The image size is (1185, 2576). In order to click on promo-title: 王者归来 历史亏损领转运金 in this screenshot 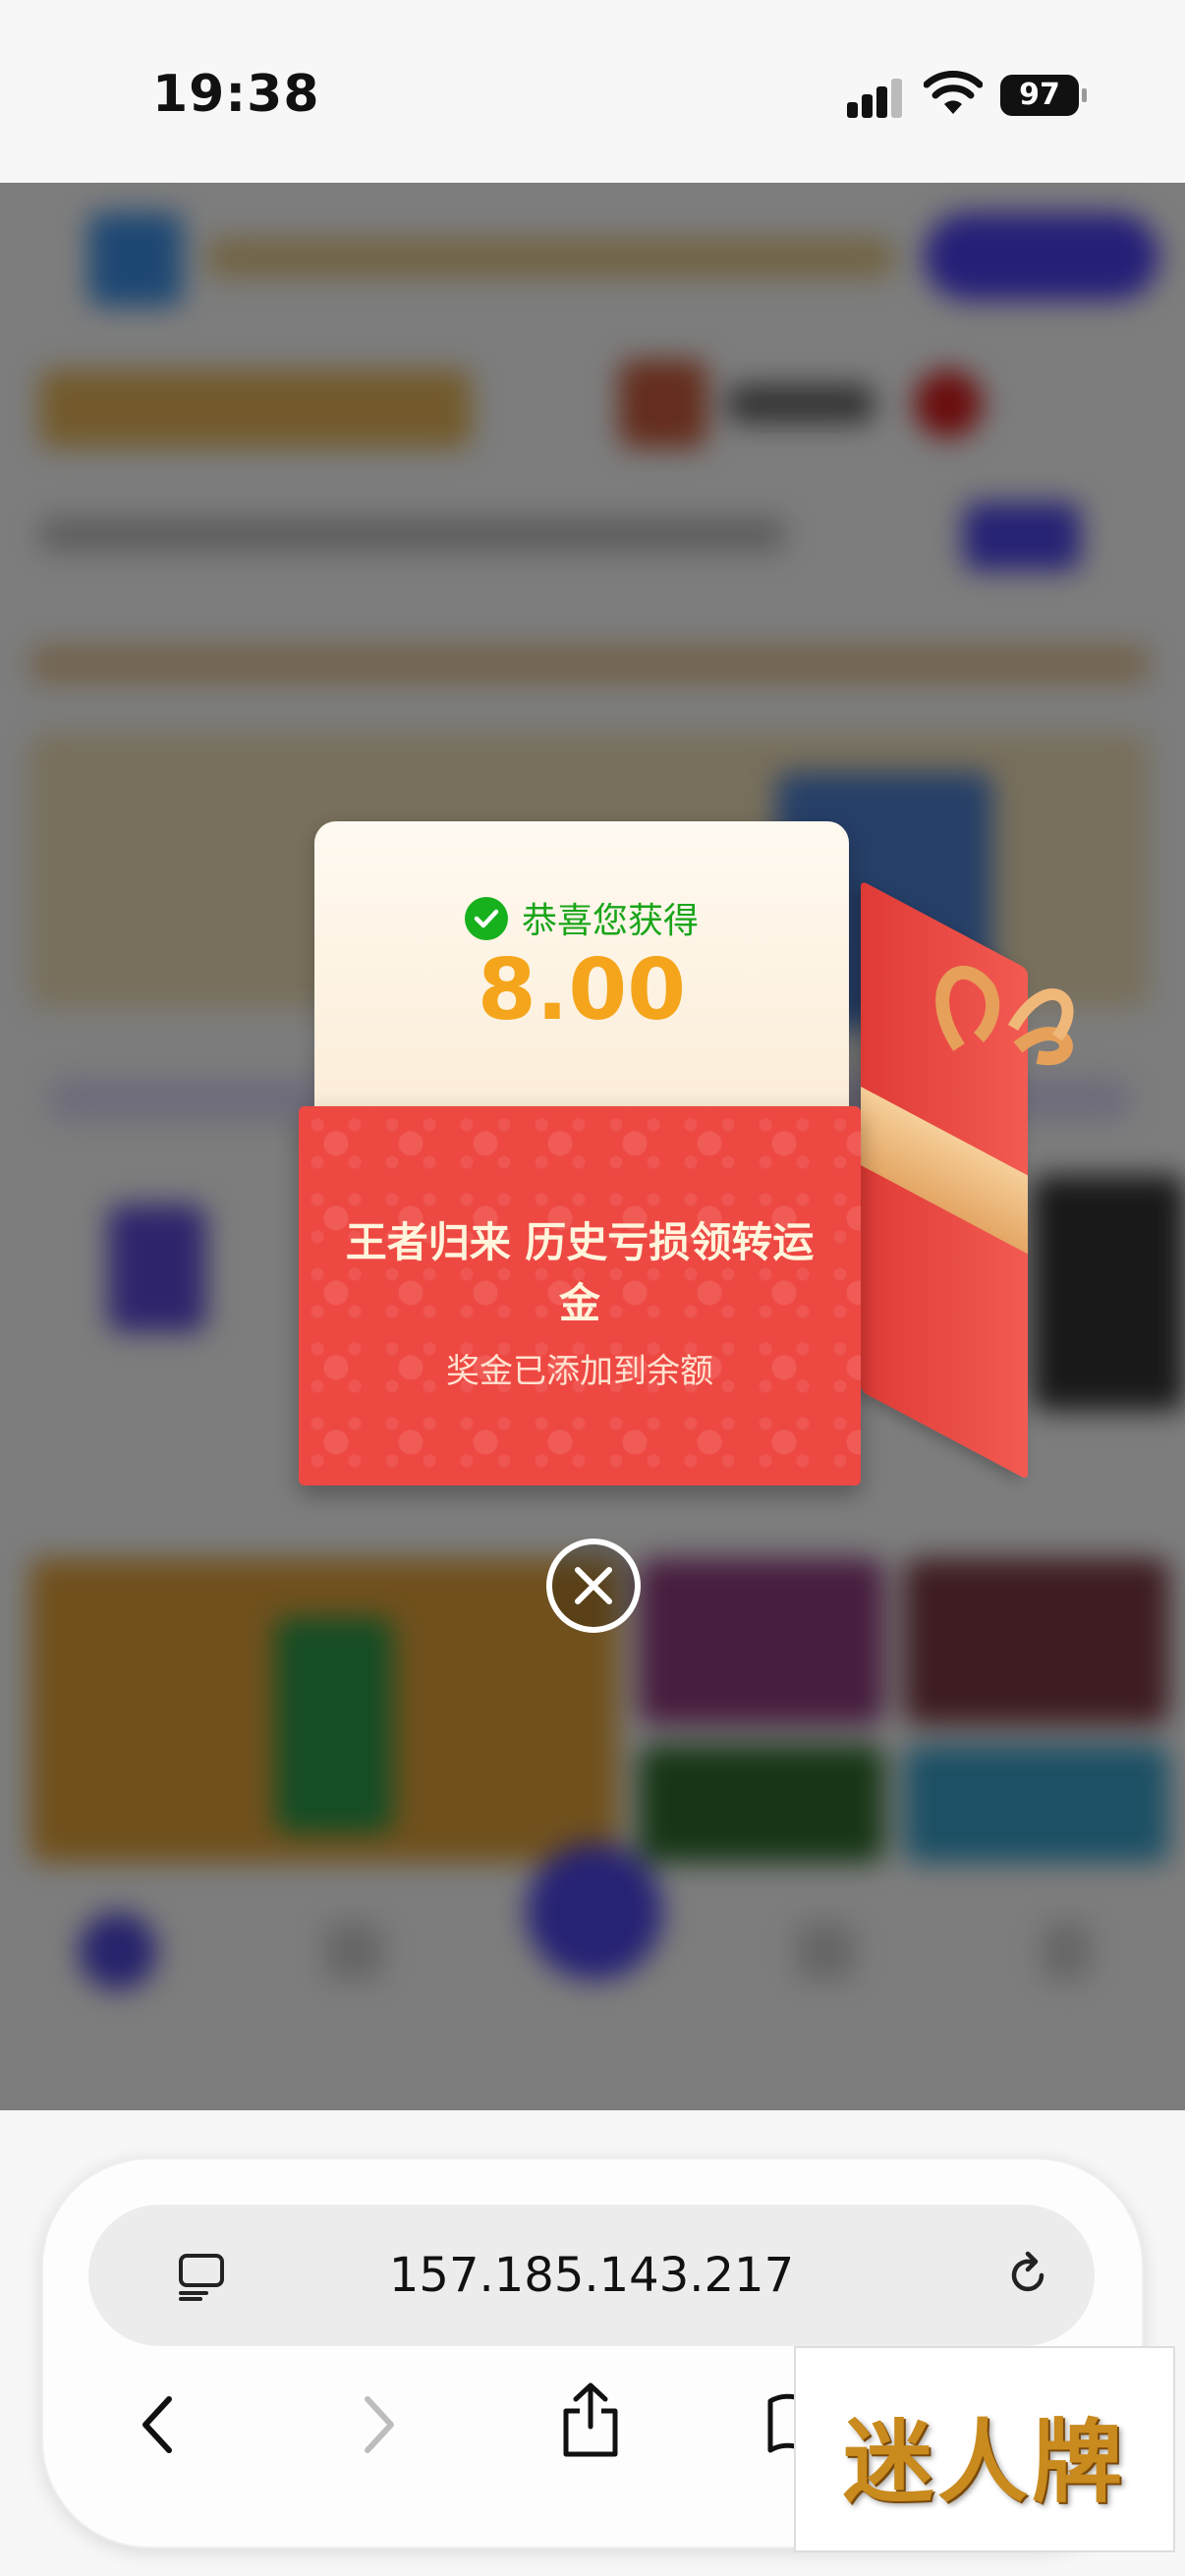, I will do `click(580, 1272)`.